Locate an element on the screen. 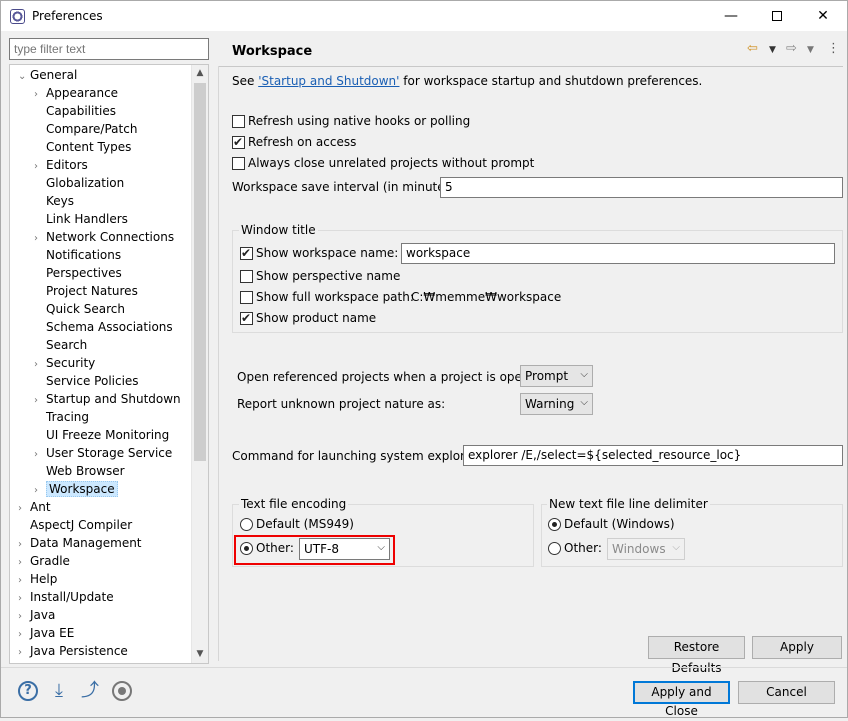  tree-item: › Appearance is located at coordinates (76, 93).